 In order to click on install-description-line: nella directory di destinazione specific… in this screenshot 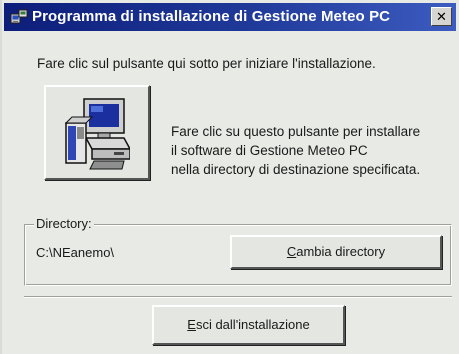, I will do `click(296, 169)`.